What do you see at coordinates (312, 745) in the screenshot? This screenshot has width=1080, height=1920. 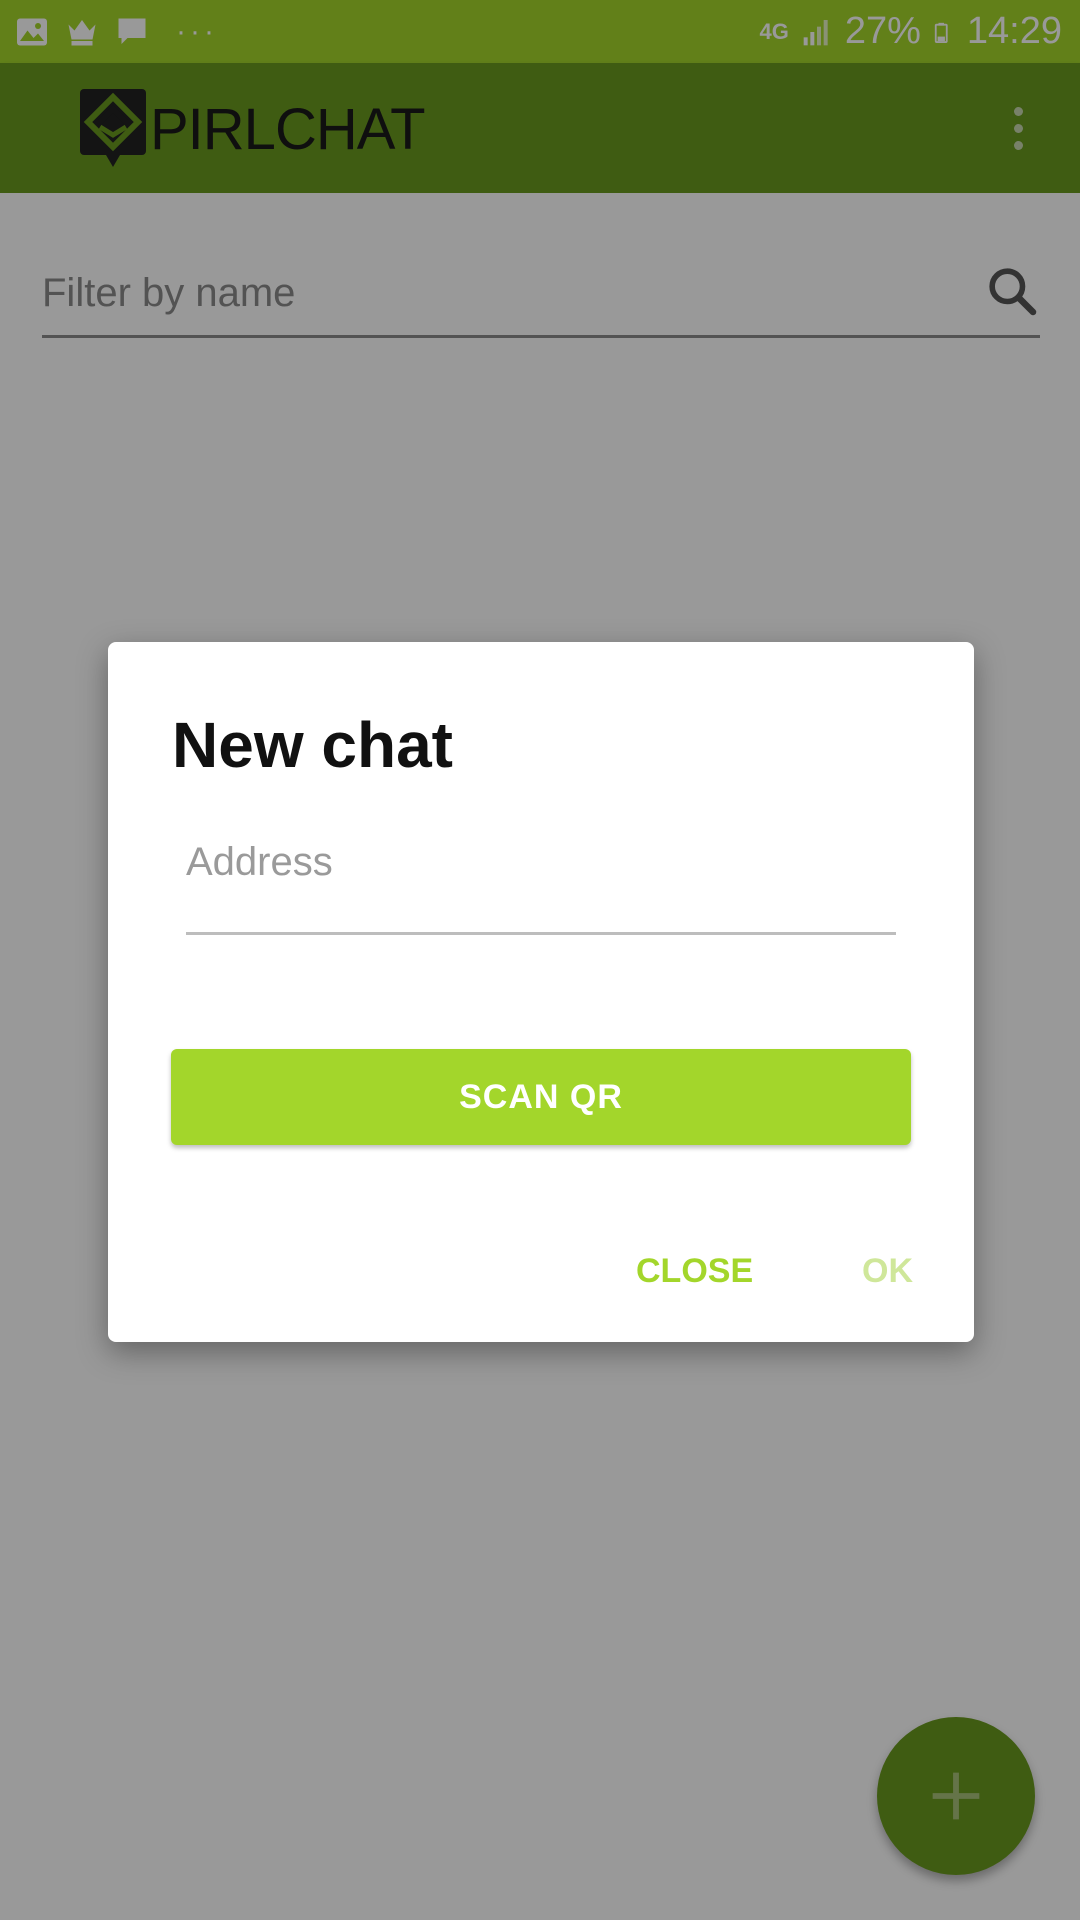 I see `dialog-title: New chat` at bounding box center [312, 745].